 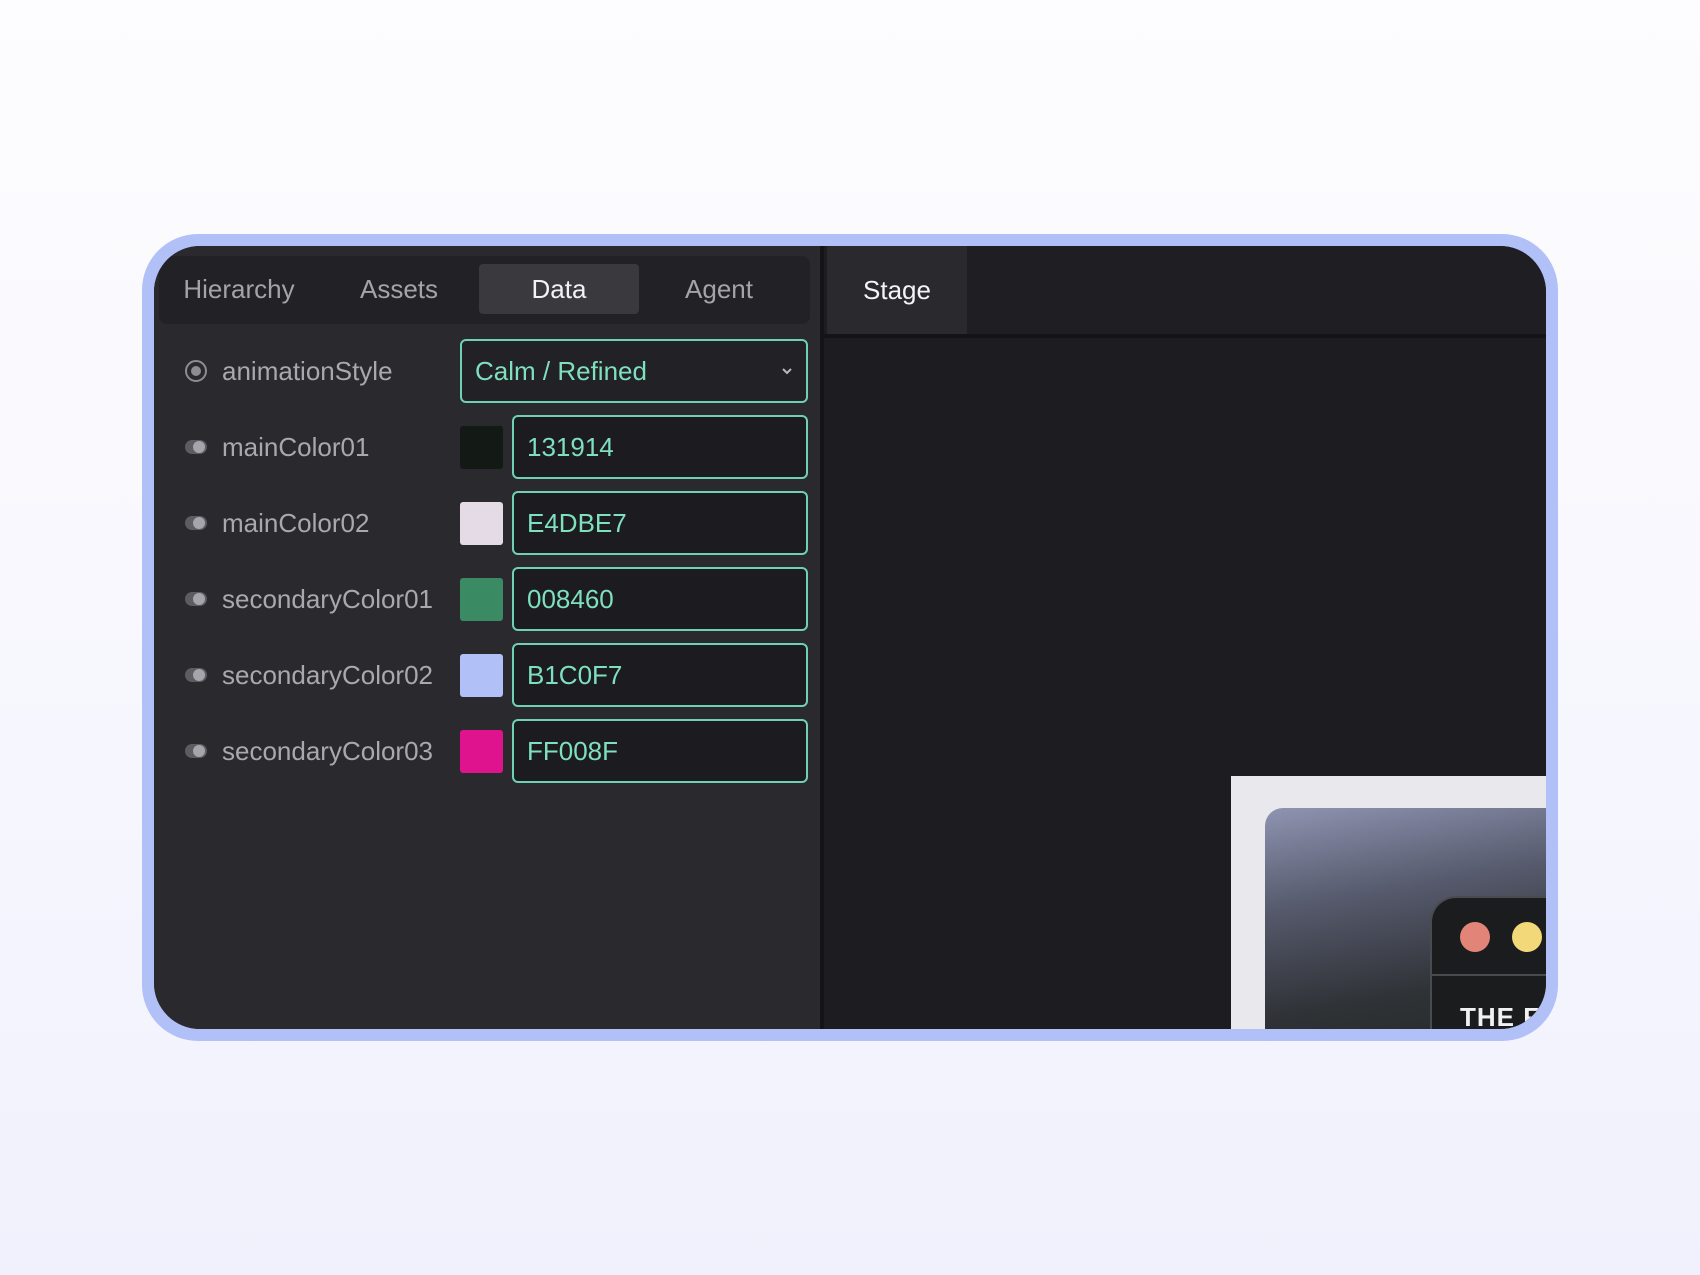 I want to click on radio-icon, so click(x=196, y=371).